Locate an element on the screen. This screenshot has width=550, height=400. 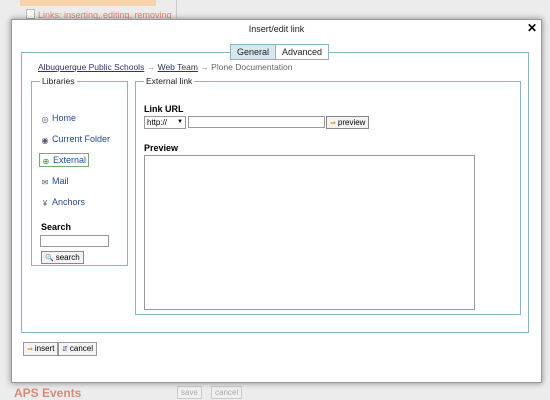
library-item-label: External is located at coordinates (70, 160).